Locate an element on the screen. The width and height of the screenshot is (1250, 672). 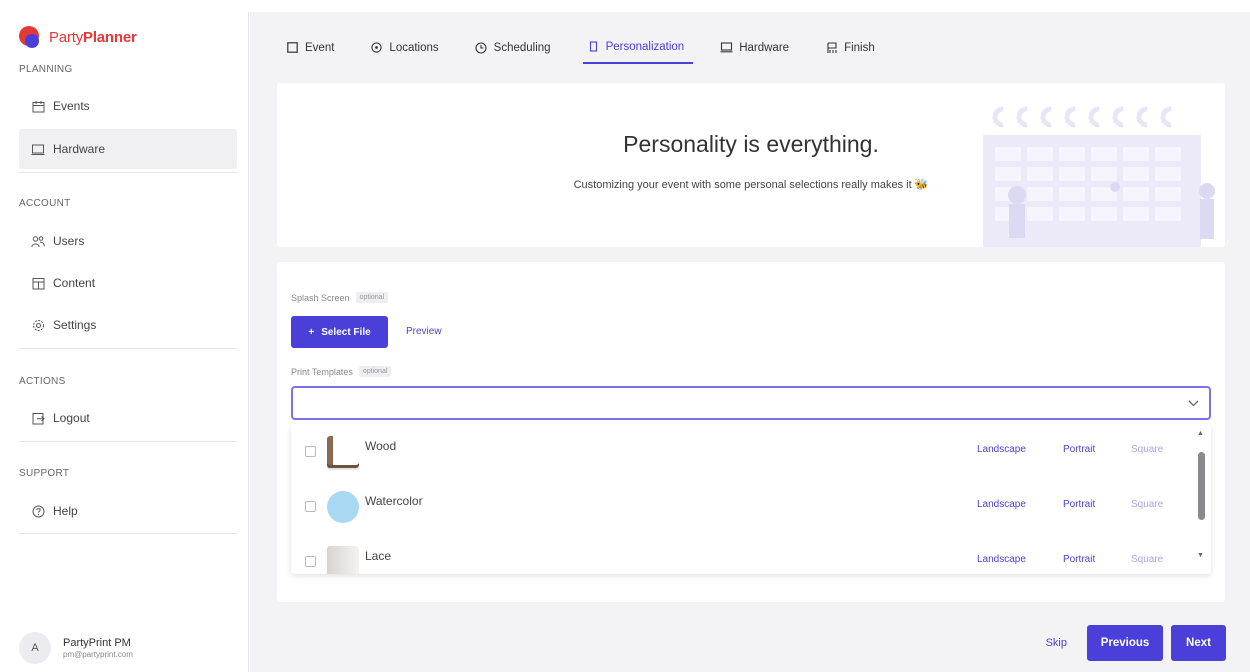
scroll-down-icon: ▼ is located at coordinates (1200, 555).